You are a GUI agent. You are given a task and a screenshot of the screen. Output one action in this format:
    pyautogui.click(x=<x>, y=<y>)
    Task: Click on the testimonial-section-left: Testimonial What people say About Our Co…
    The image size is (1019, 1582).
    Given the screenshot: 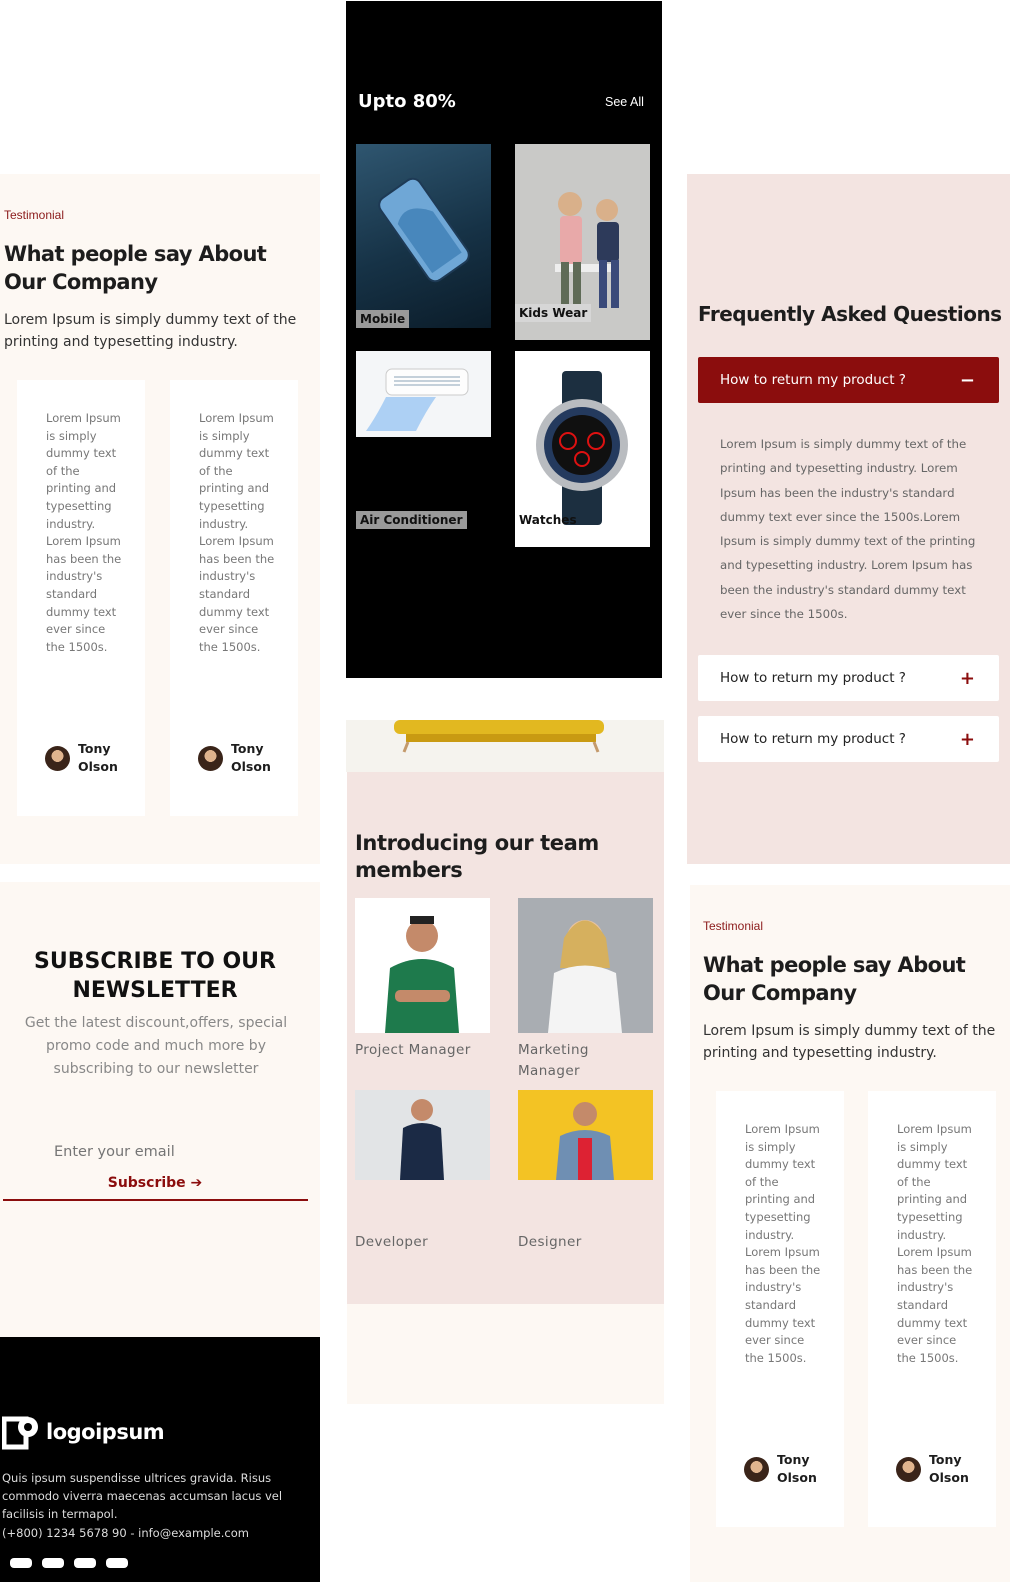 What is the action you would take?
    pyautogui.click(x=160, y=519)
    